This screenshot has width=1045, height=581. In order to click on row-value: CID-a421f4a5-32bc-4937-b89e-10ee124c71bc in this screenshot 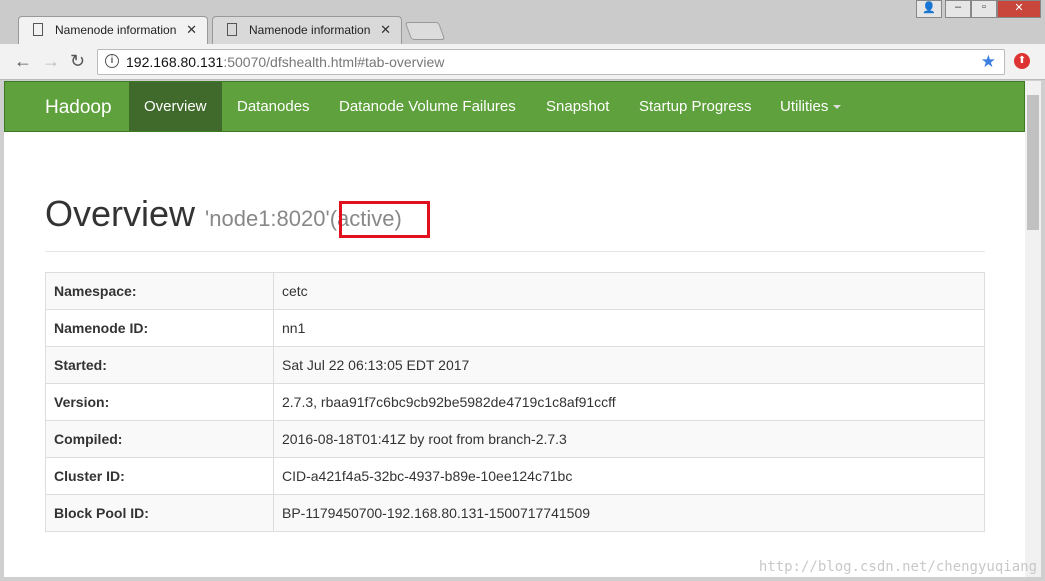, I will do `click(629, 476)`.